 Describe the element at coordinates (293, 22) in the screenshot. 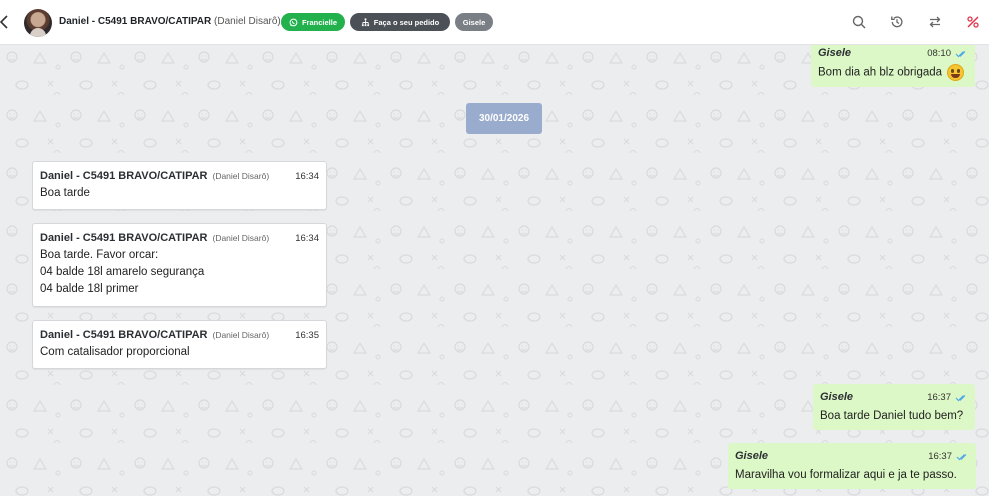

I see `whatsapp-icon` at that location.